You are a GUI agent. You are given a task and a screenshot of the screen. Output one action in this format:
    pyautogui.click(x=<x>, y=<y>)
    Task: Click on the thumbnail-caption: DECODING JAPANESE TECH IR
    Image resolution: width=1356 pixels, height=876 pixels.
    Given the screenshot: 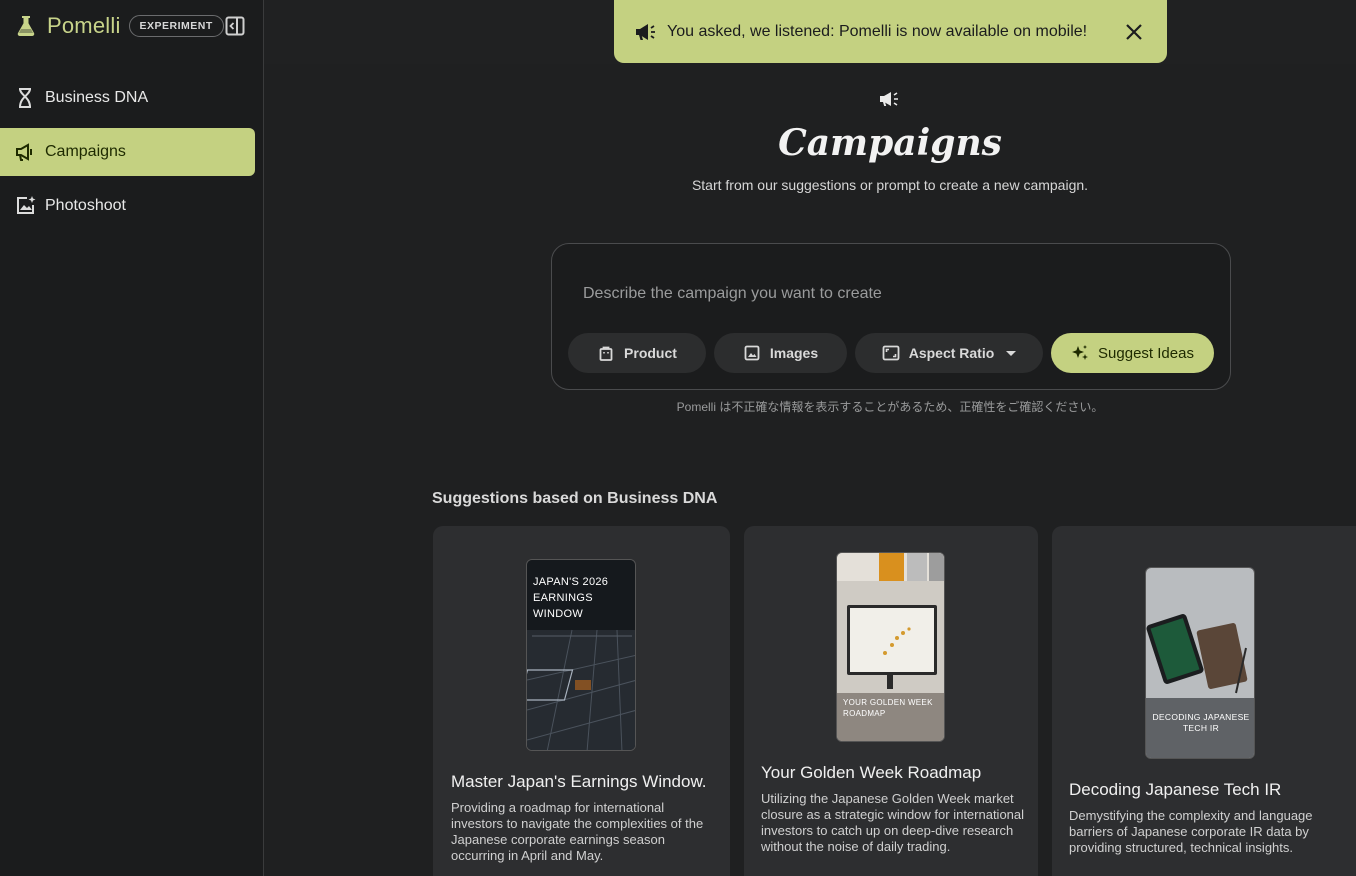 What is the action you would take?
    pyautogui.click(x=1201, y=722)
    